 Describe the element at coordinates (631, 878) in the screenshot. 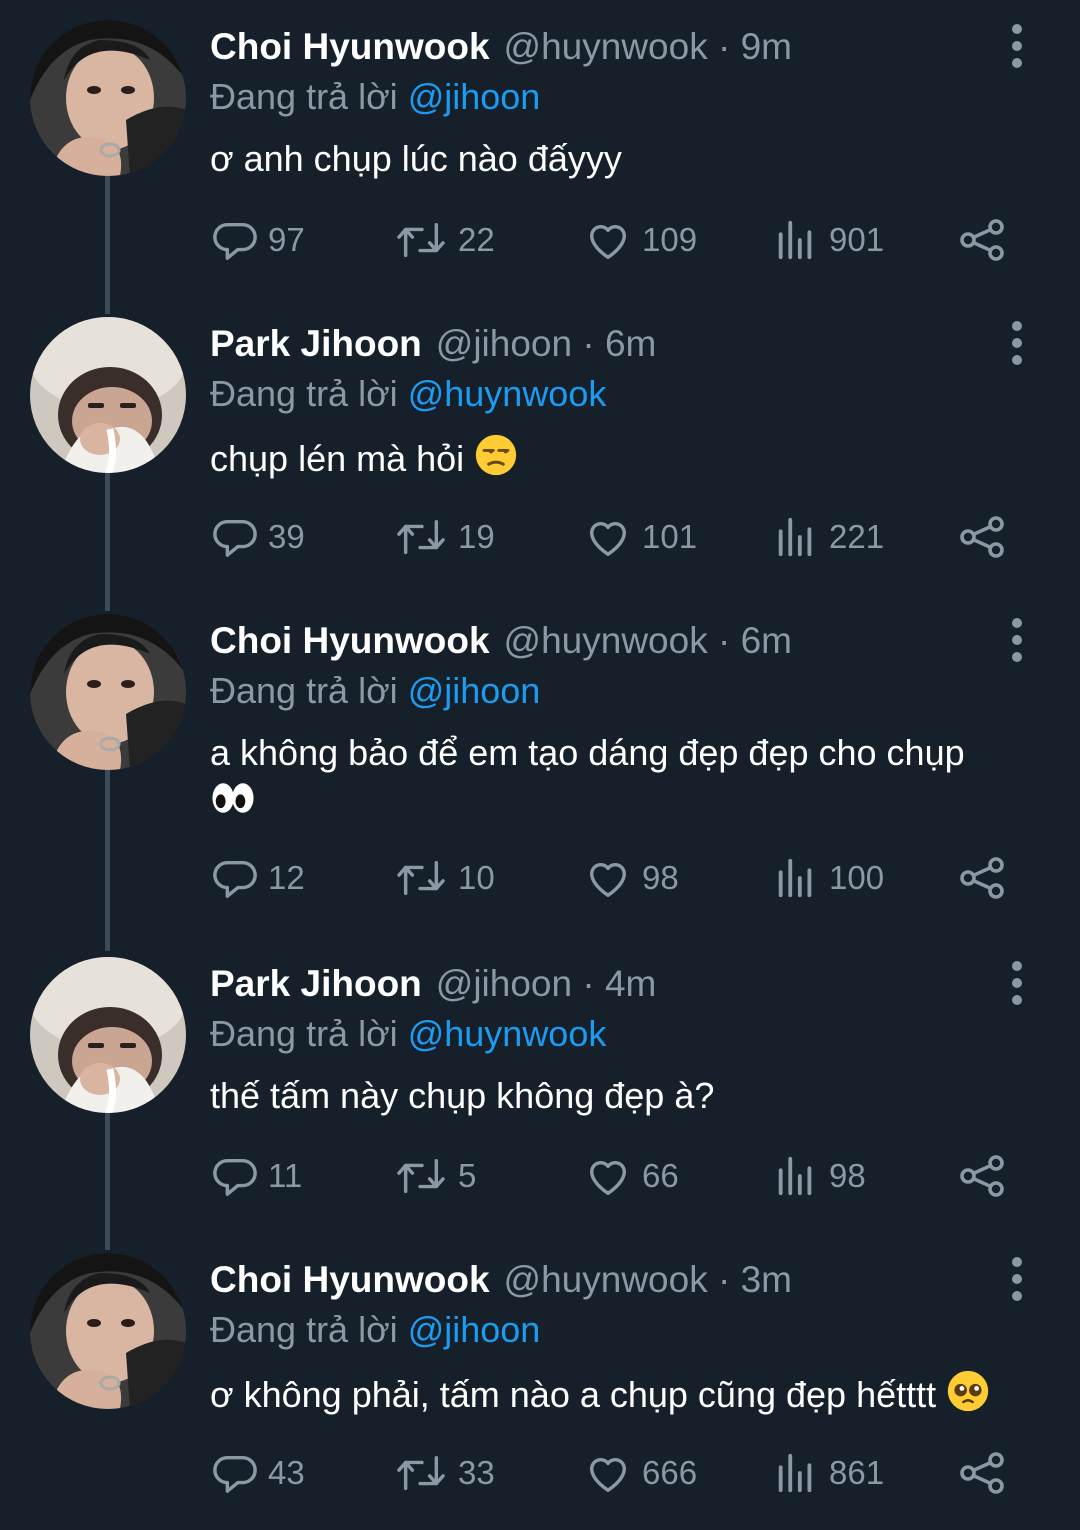

I see `like-button: 98` at that location.